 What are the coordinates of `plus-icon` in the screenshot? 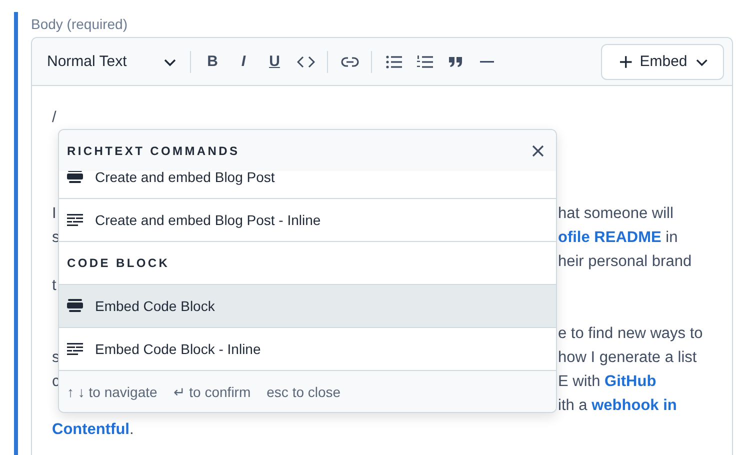 It's located at (626, 62).